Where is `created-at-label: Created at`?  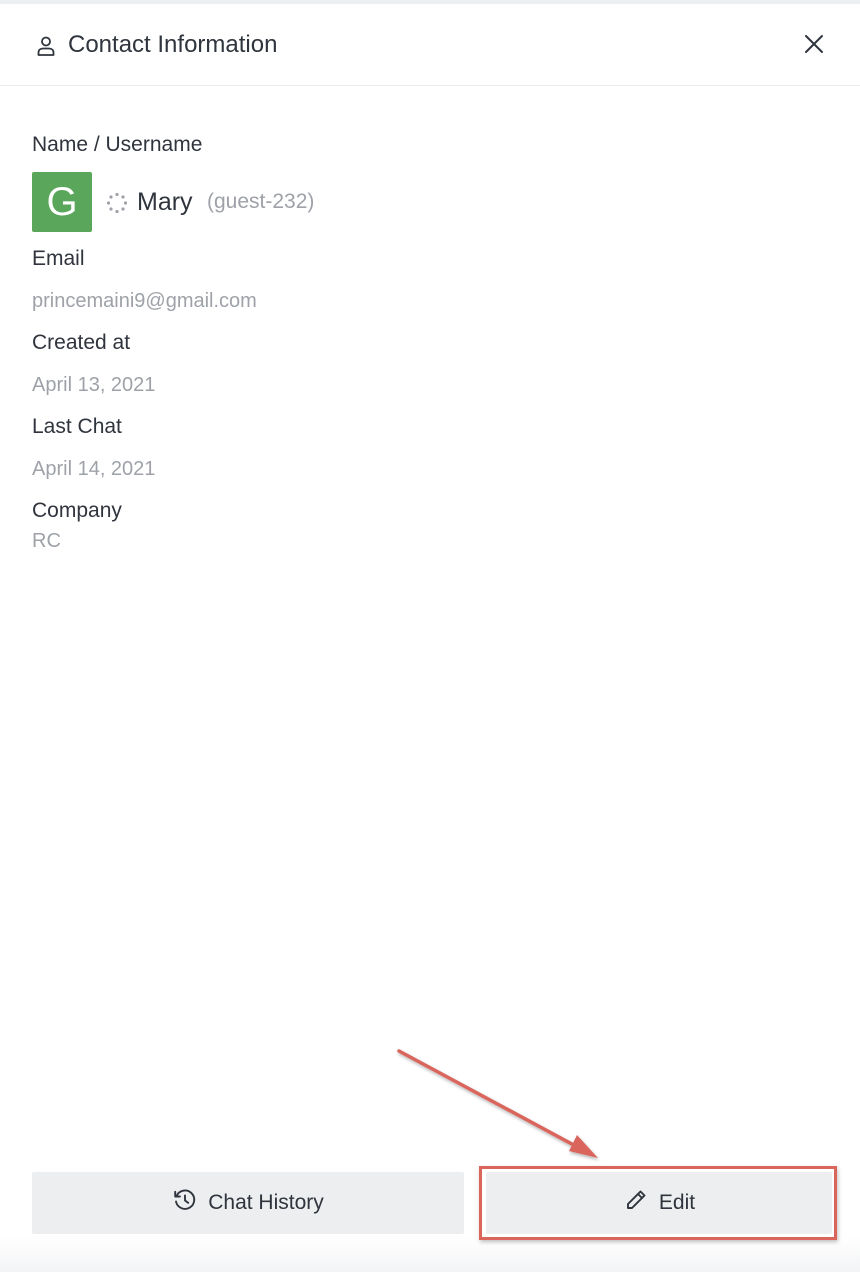
created-at-label: Created at is located at coordinates (81, 342).